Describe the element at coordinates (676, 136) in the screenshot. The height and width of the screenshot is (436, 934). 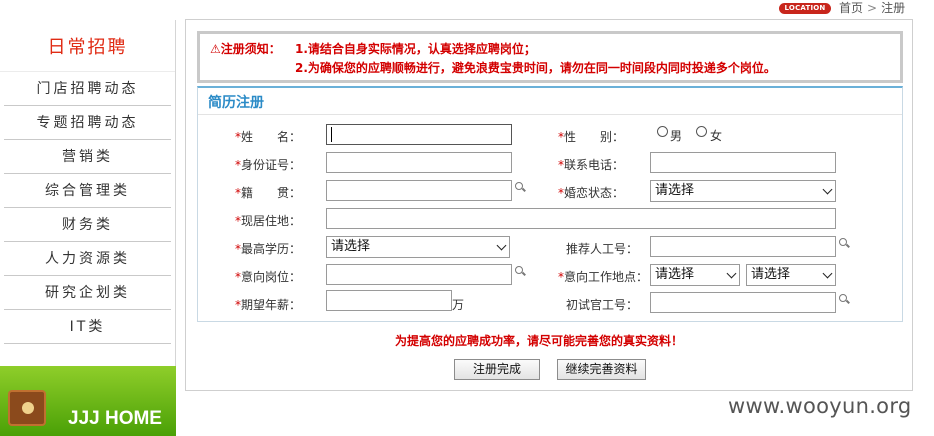
I see `gender-male-label: 男` at that location.